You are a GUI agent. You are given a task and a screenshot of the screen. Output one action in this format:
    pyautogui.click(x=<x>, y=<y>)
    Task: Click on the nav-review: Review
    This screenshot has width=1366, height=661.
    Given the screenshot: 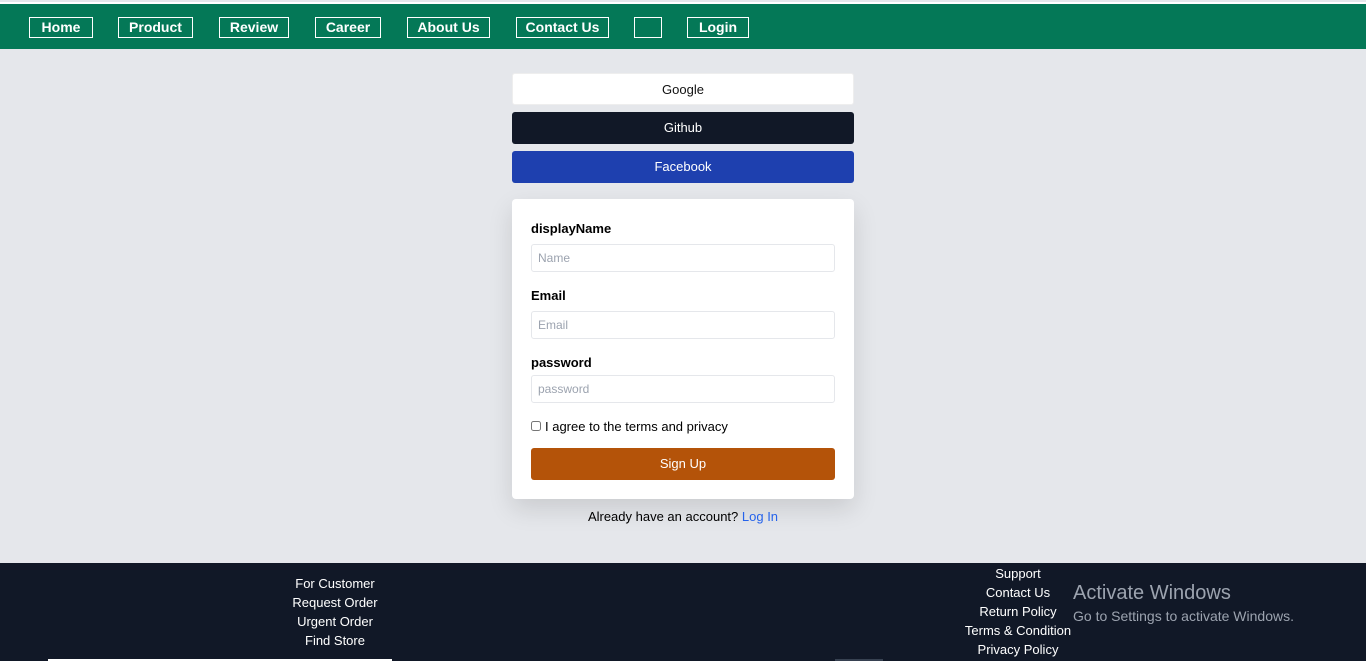 What is the action you would take?
    pyautogui.click(x=254, y=27)
    